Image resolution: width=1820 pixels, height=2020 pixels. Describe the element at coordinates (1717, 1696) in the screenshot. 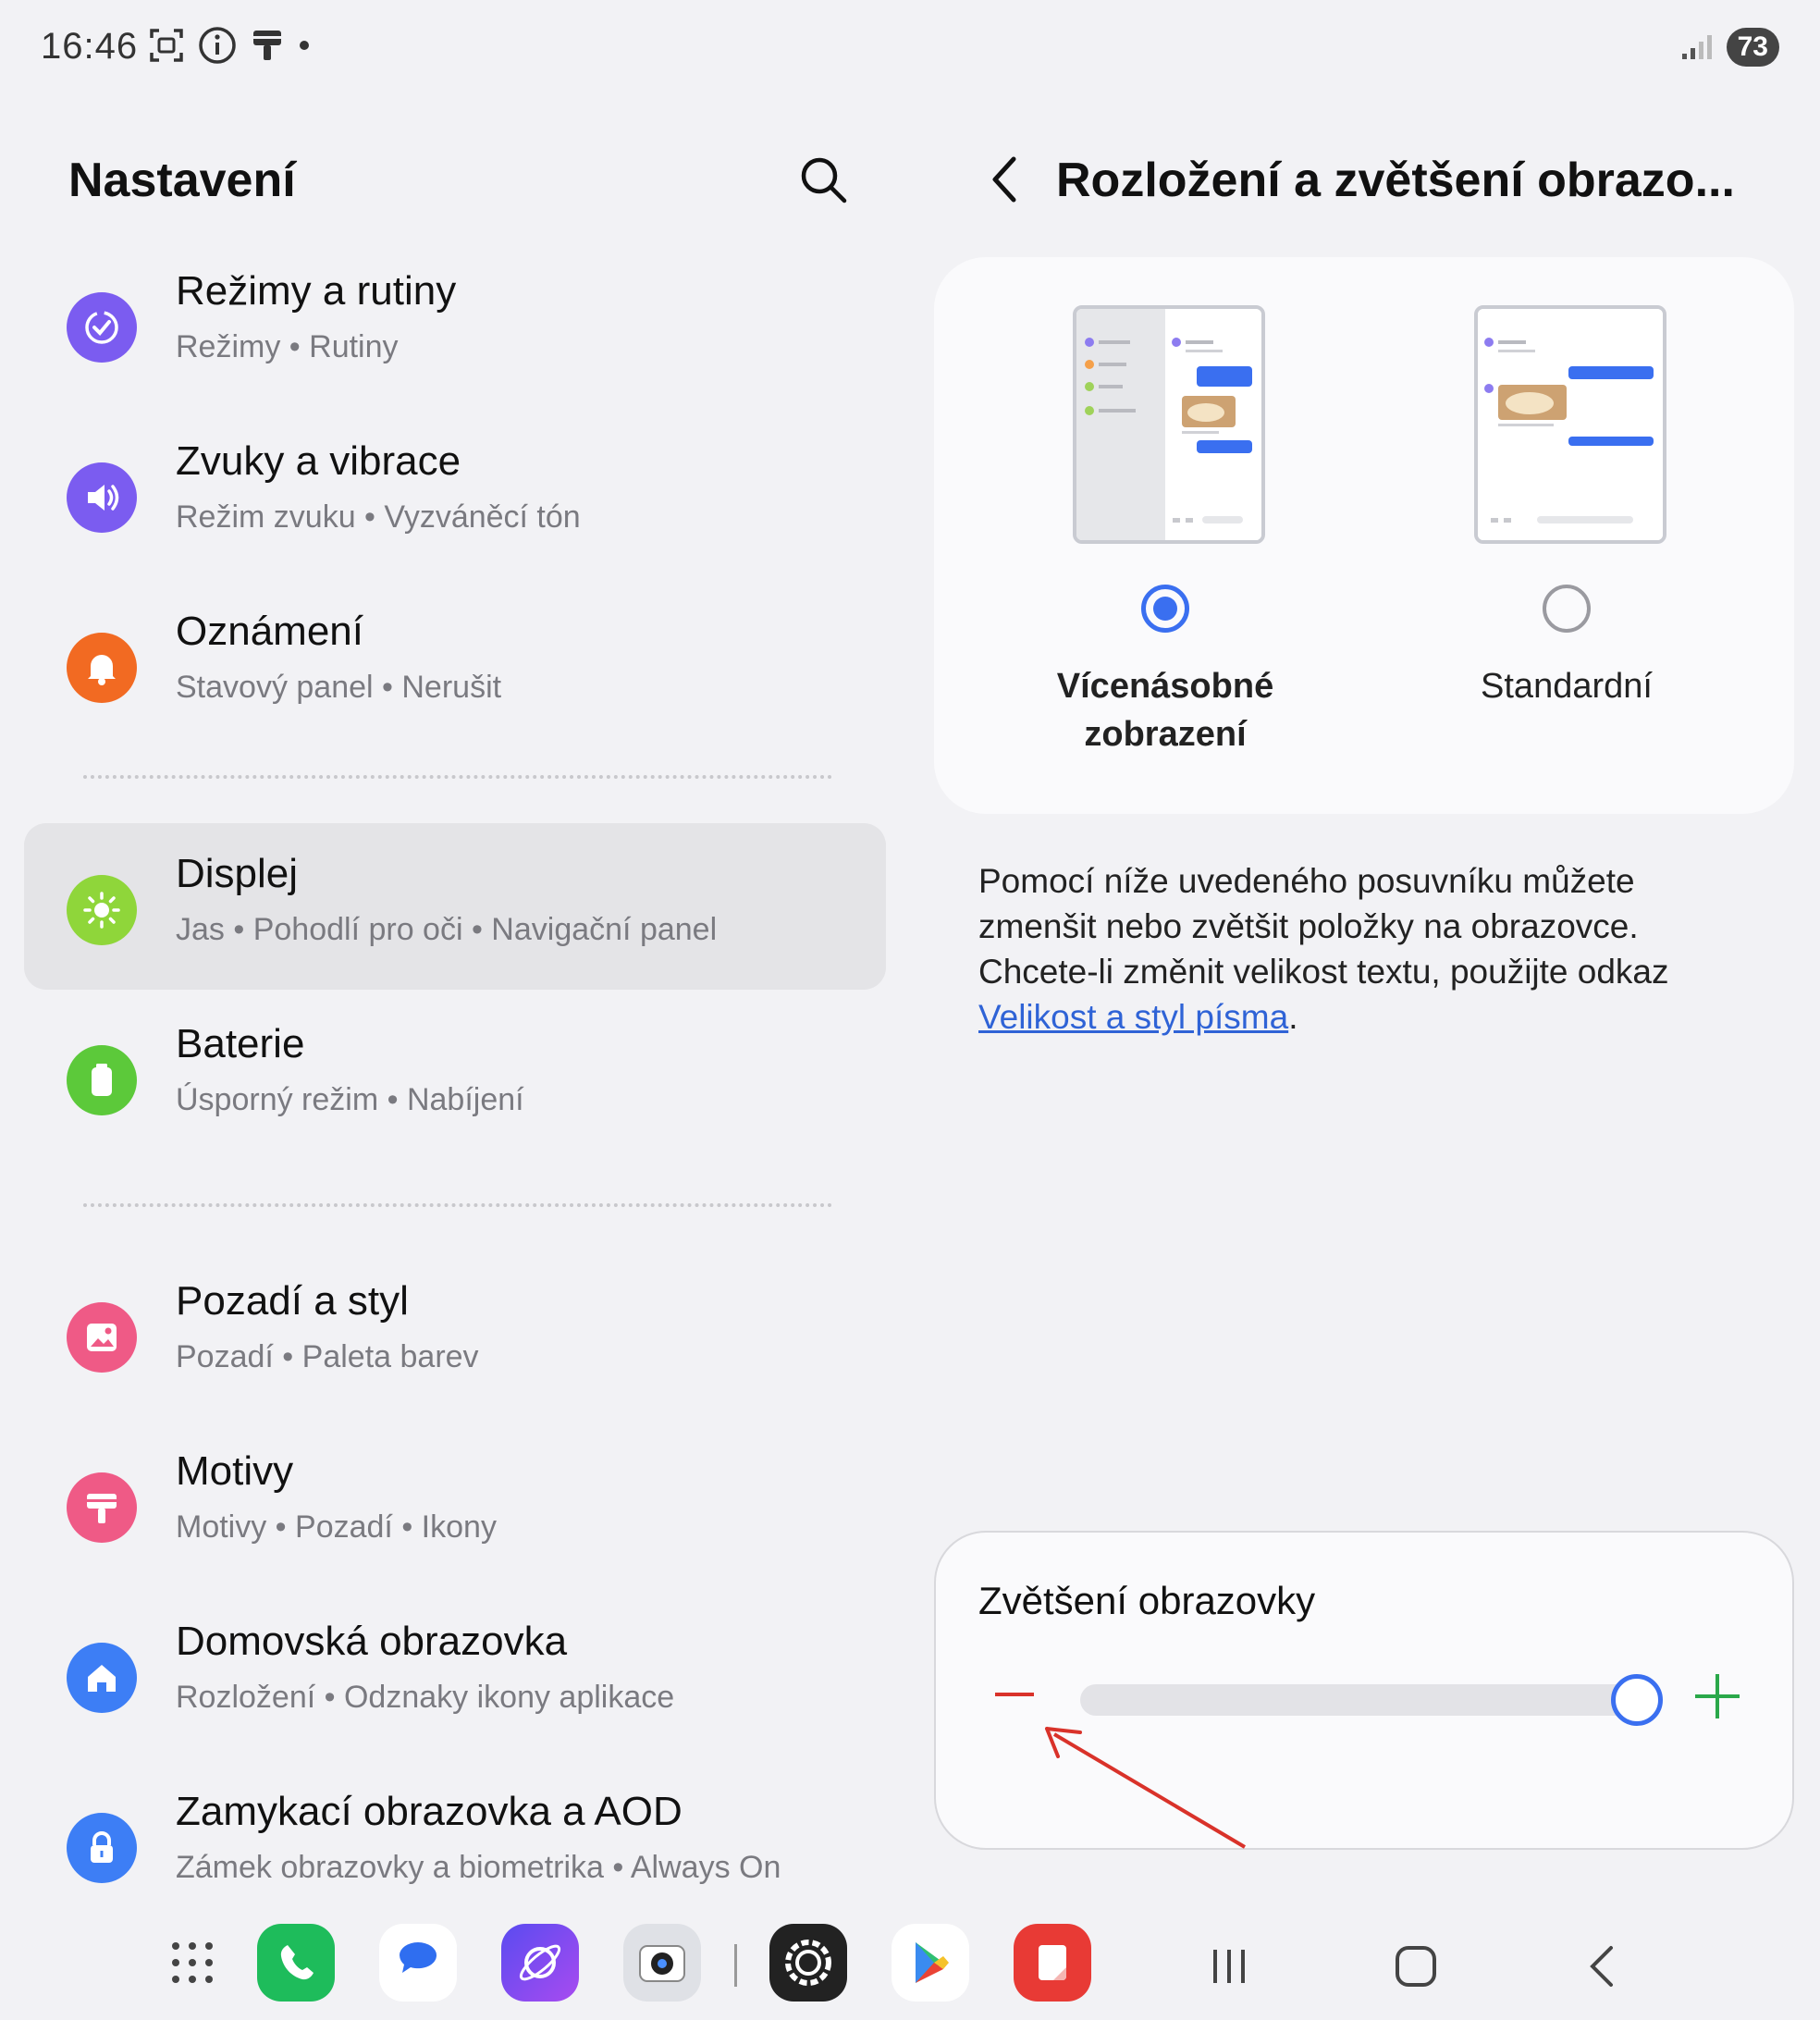

I see `plus-icon` at that location.